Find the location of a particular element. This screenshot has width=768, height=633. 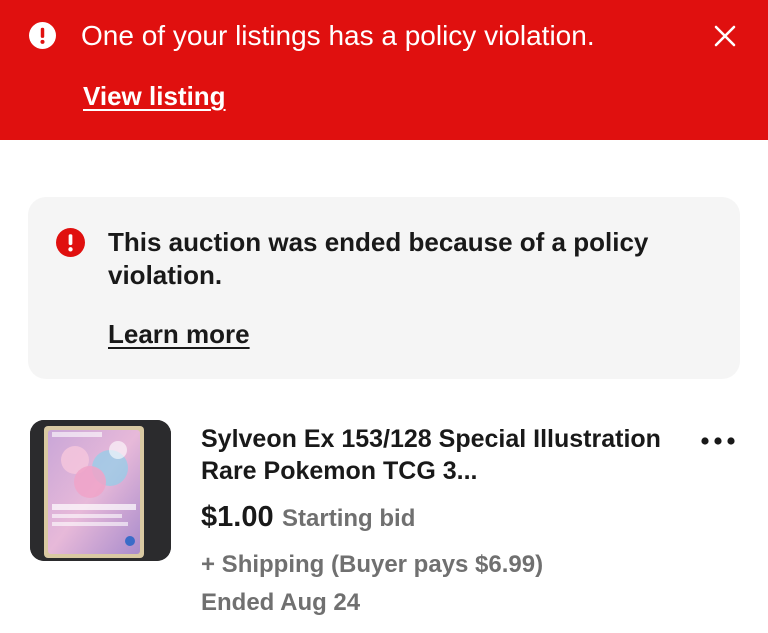

price-line: $1.00 Starting bid is located at coordinates (308, 517).